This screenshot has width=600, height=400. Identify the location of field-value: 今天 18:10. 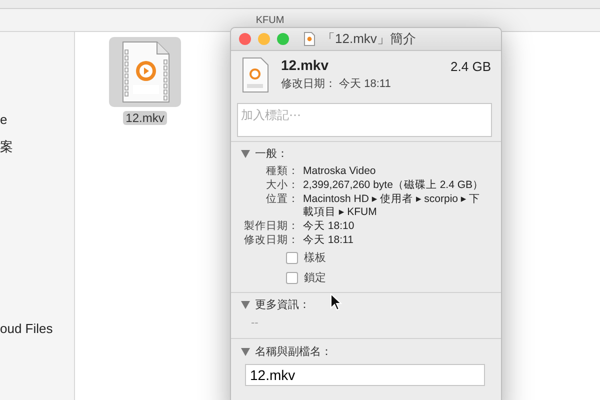
(329, 226).